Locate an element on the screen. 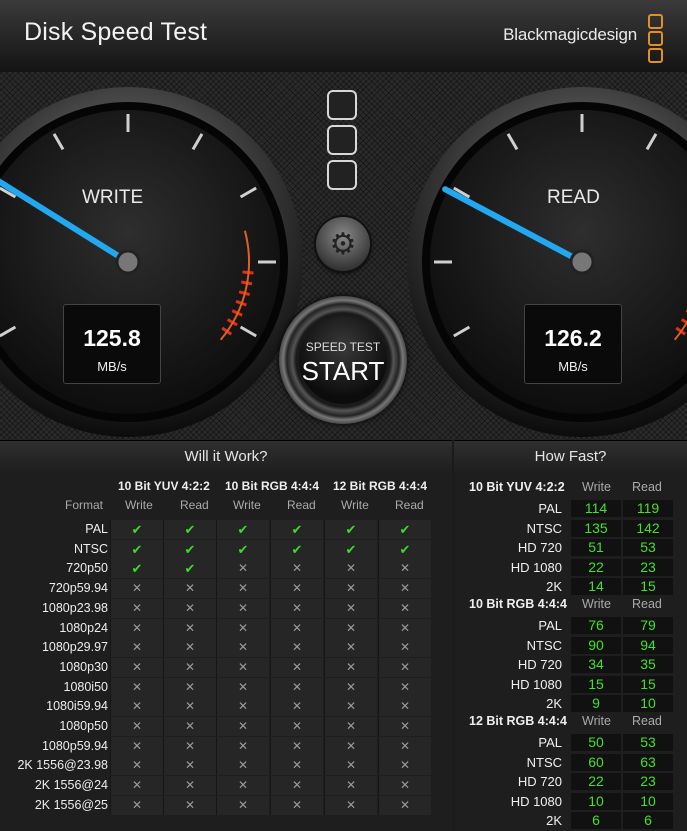 This screenshot has width=687, height=831. write-fps-value: 60 is located at coordinates (596, 762).